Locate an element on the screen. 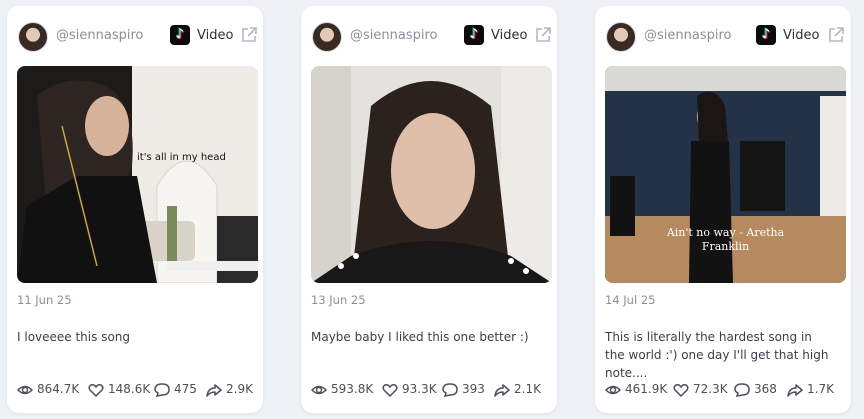 The height and width of the screenshot is (419, 864). video-overlay-text: Ain't no way - Aretha Franklin is located at coordinates (725, 239).